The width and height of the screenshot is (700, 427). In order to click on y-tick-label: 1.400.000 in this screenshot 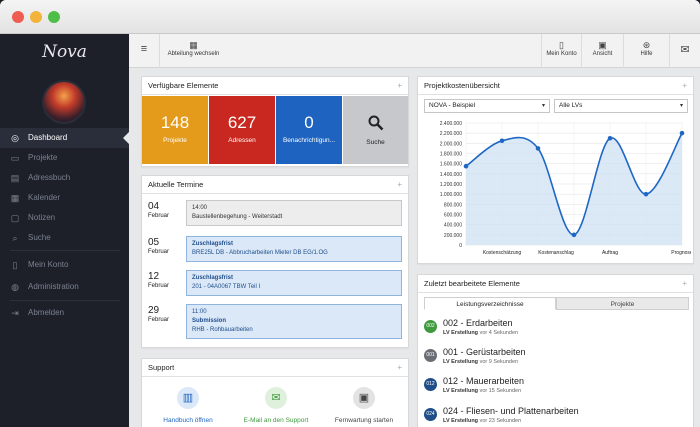, I will do `click(451, 175)`.